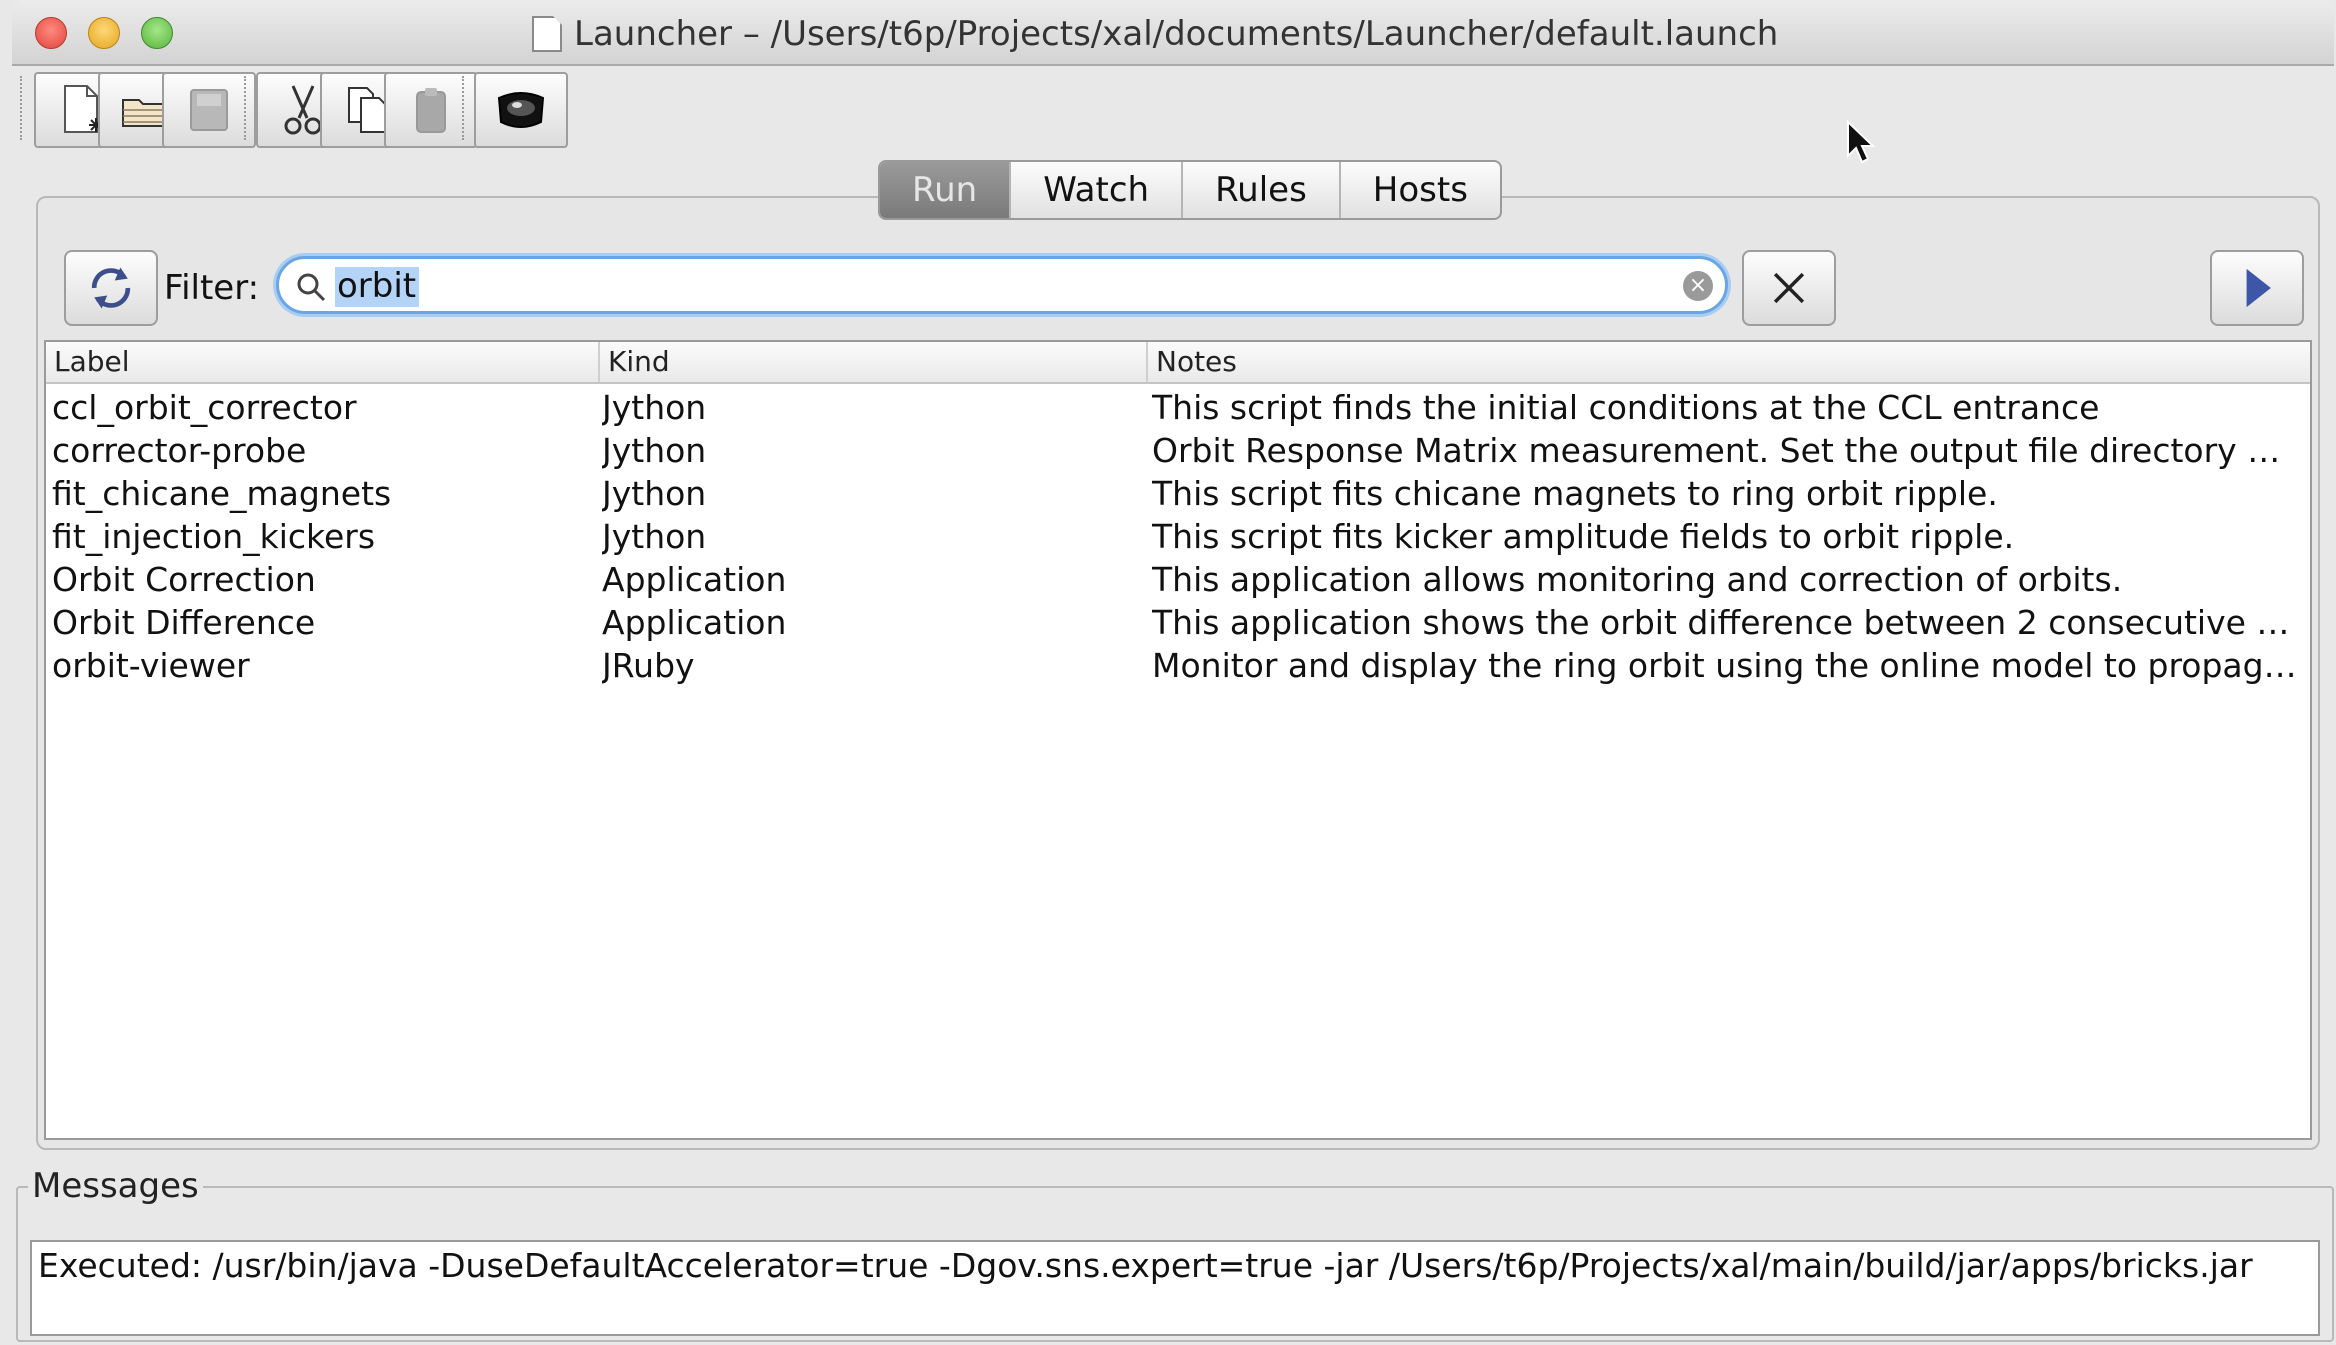  Describe the element at coordinates (104, 33) in the screenshot. I see `minimize-window-button` at that location.